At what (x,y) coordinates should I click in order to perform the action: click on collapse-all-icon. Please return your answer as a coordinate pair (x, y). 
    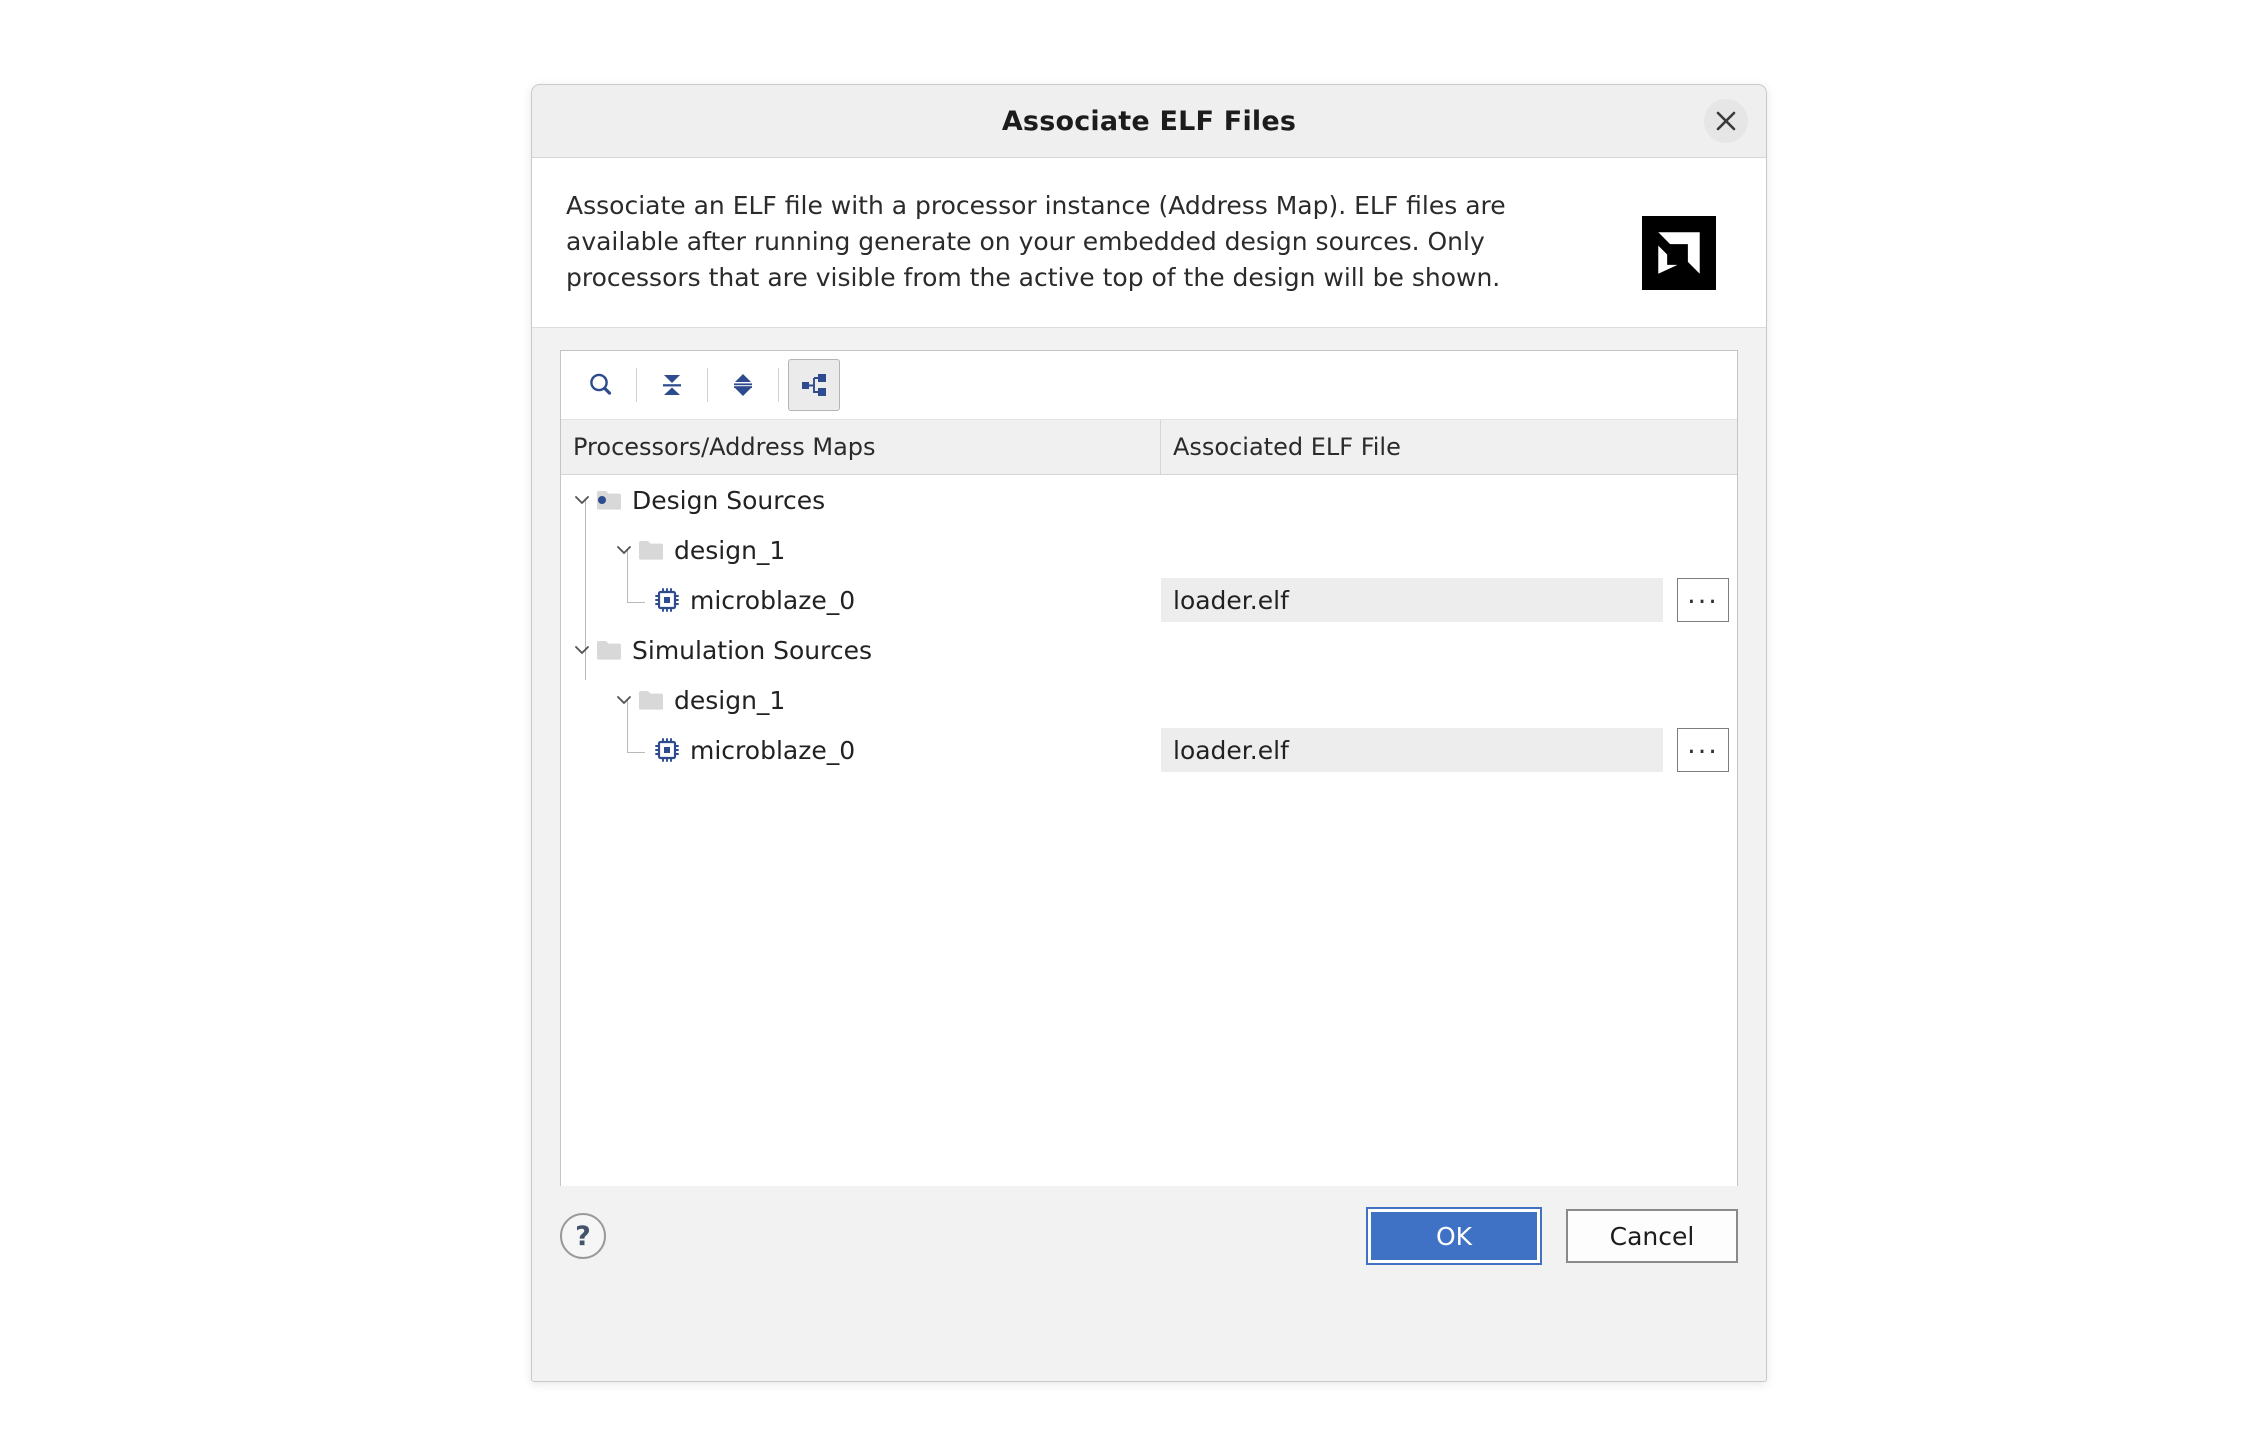
    Looking at the image, I should click on (672, 385).